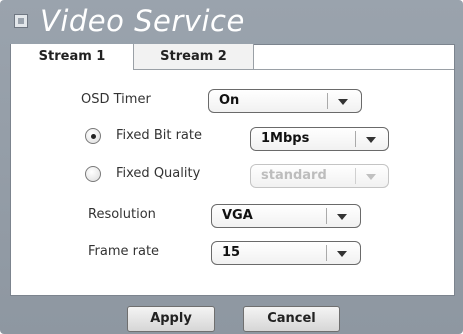 This screenshot has width=463, height=334. Describe the element at coordinates (319, 139) in the screenshot. I see `bitrate-select: 1Mbps` at that location.